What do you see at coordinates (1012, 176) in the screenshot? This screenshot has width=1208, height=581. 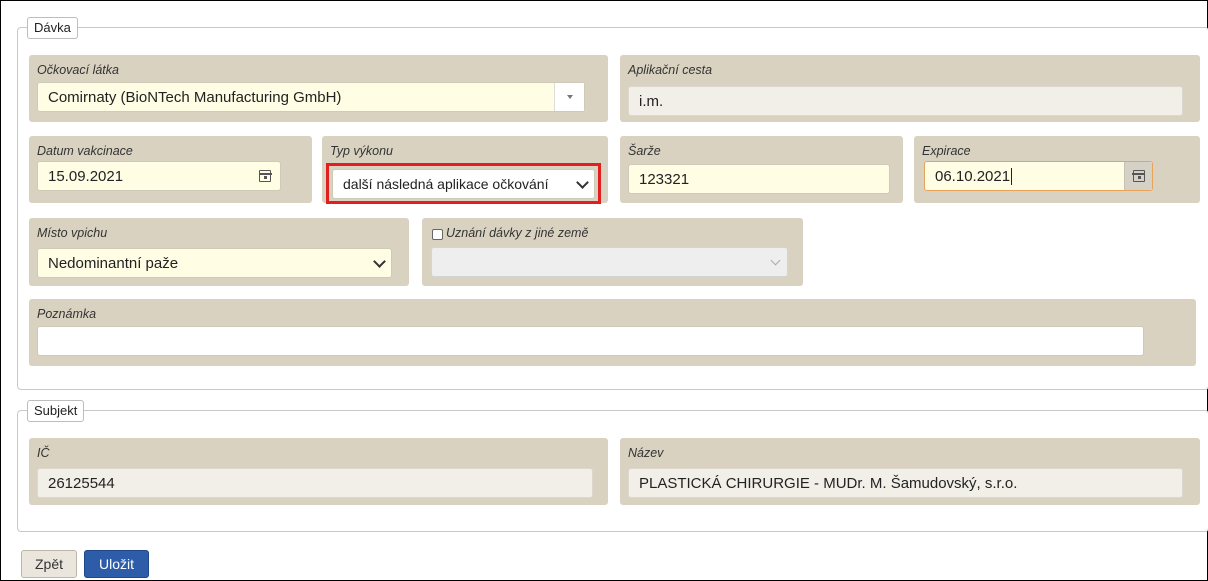 I see `text-cursor` at bounding box center [1012, 176].